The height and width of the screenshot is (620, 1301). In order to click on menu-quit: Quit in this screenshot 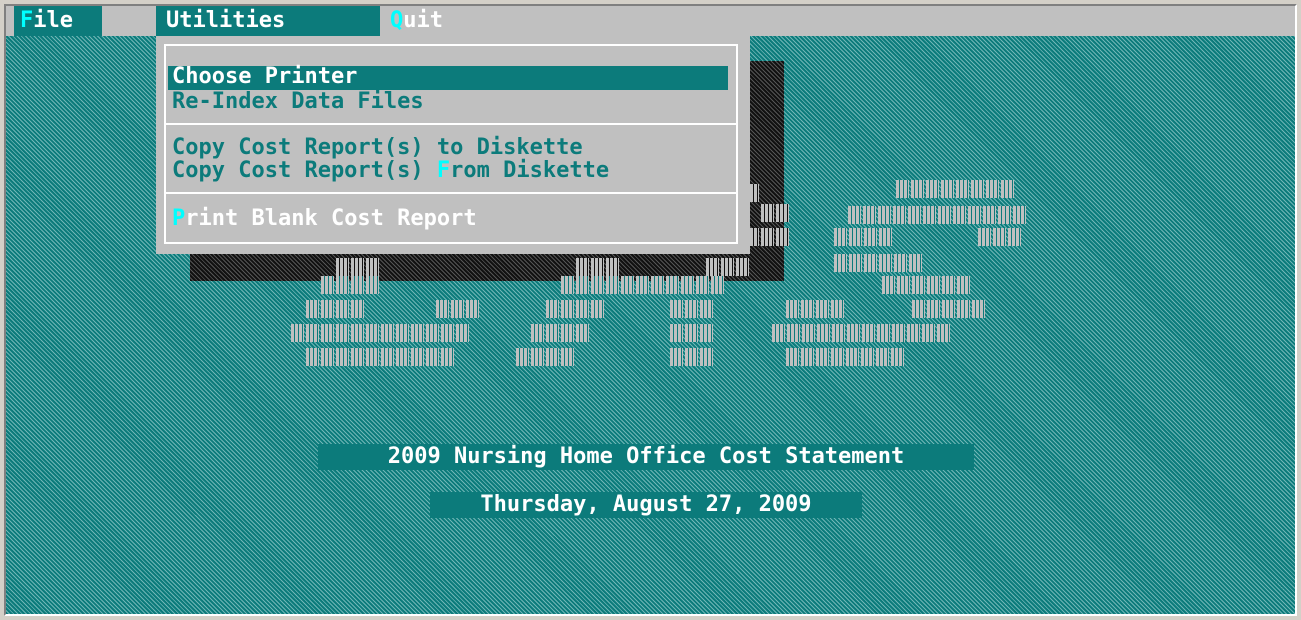, I will do `click(416, 21)`.